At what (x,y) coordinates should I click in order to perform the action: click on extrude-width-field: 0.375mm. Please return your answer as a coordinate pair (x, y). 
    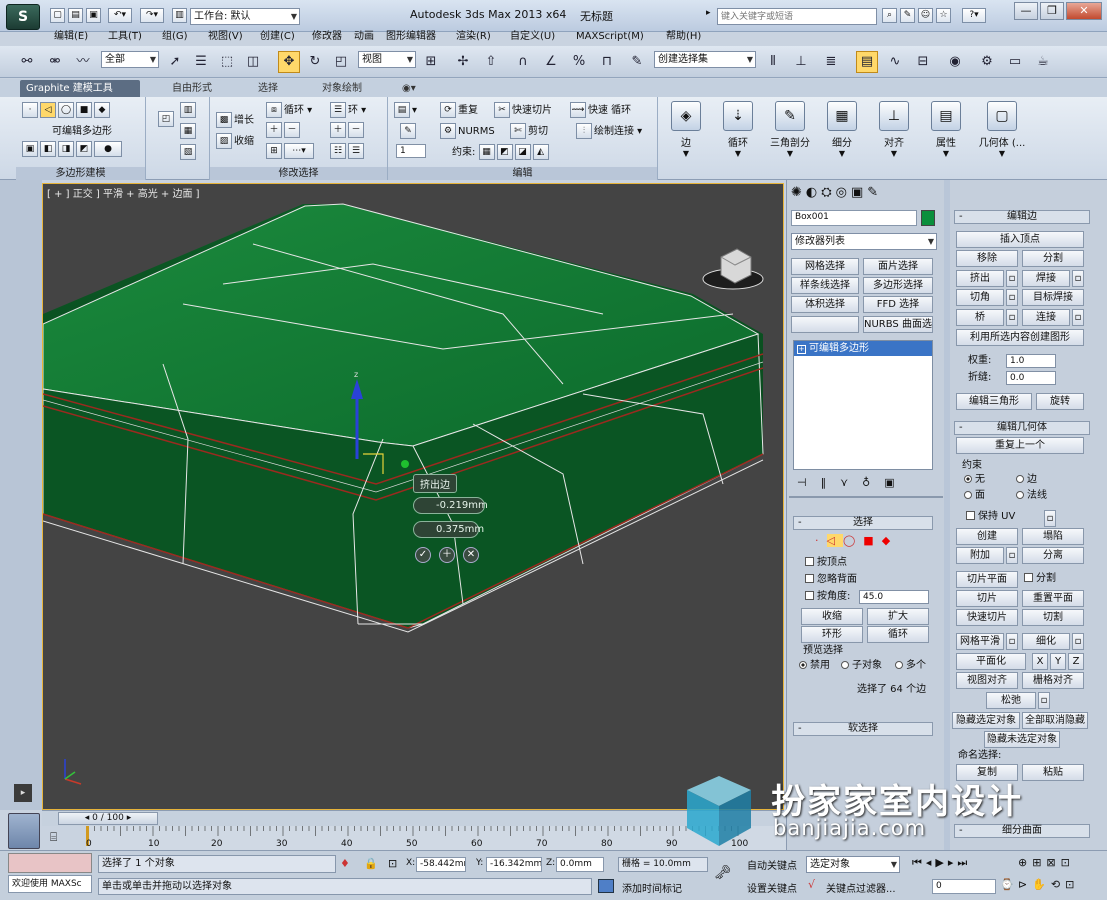
    Looking at the image, I should click on (448, 529).